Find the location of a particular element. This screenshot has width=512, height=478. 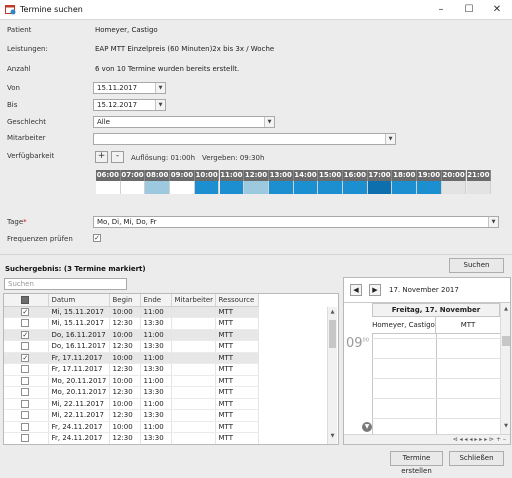

close-window-button: ✕ is located at coordinates (497, 10).